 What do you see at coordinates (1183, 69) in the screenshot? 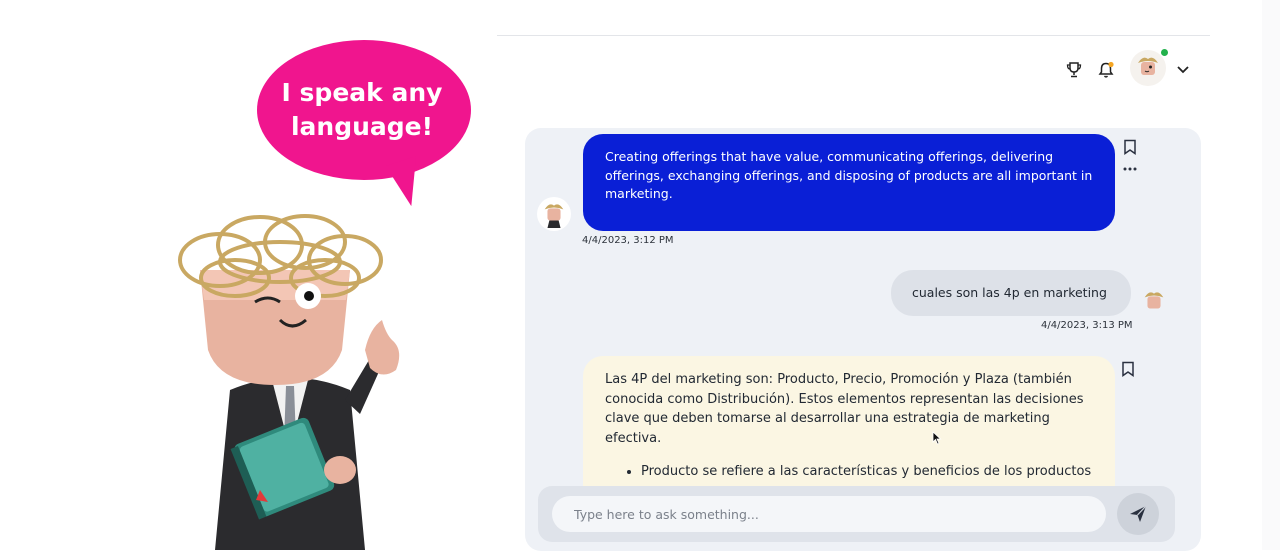
I see `chevron-down-icon` at bounding box center [1183, 69].